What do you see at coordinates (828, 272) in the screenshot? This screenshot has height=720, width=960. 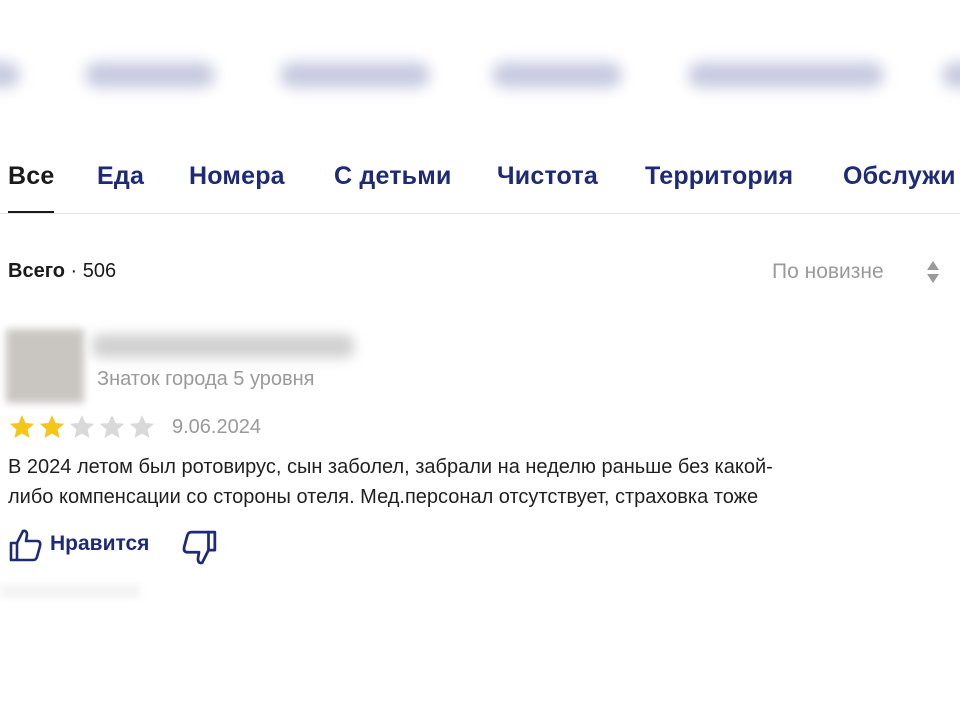 I see `sort-dropdown: По новизне` at bounding box center [828, 272].